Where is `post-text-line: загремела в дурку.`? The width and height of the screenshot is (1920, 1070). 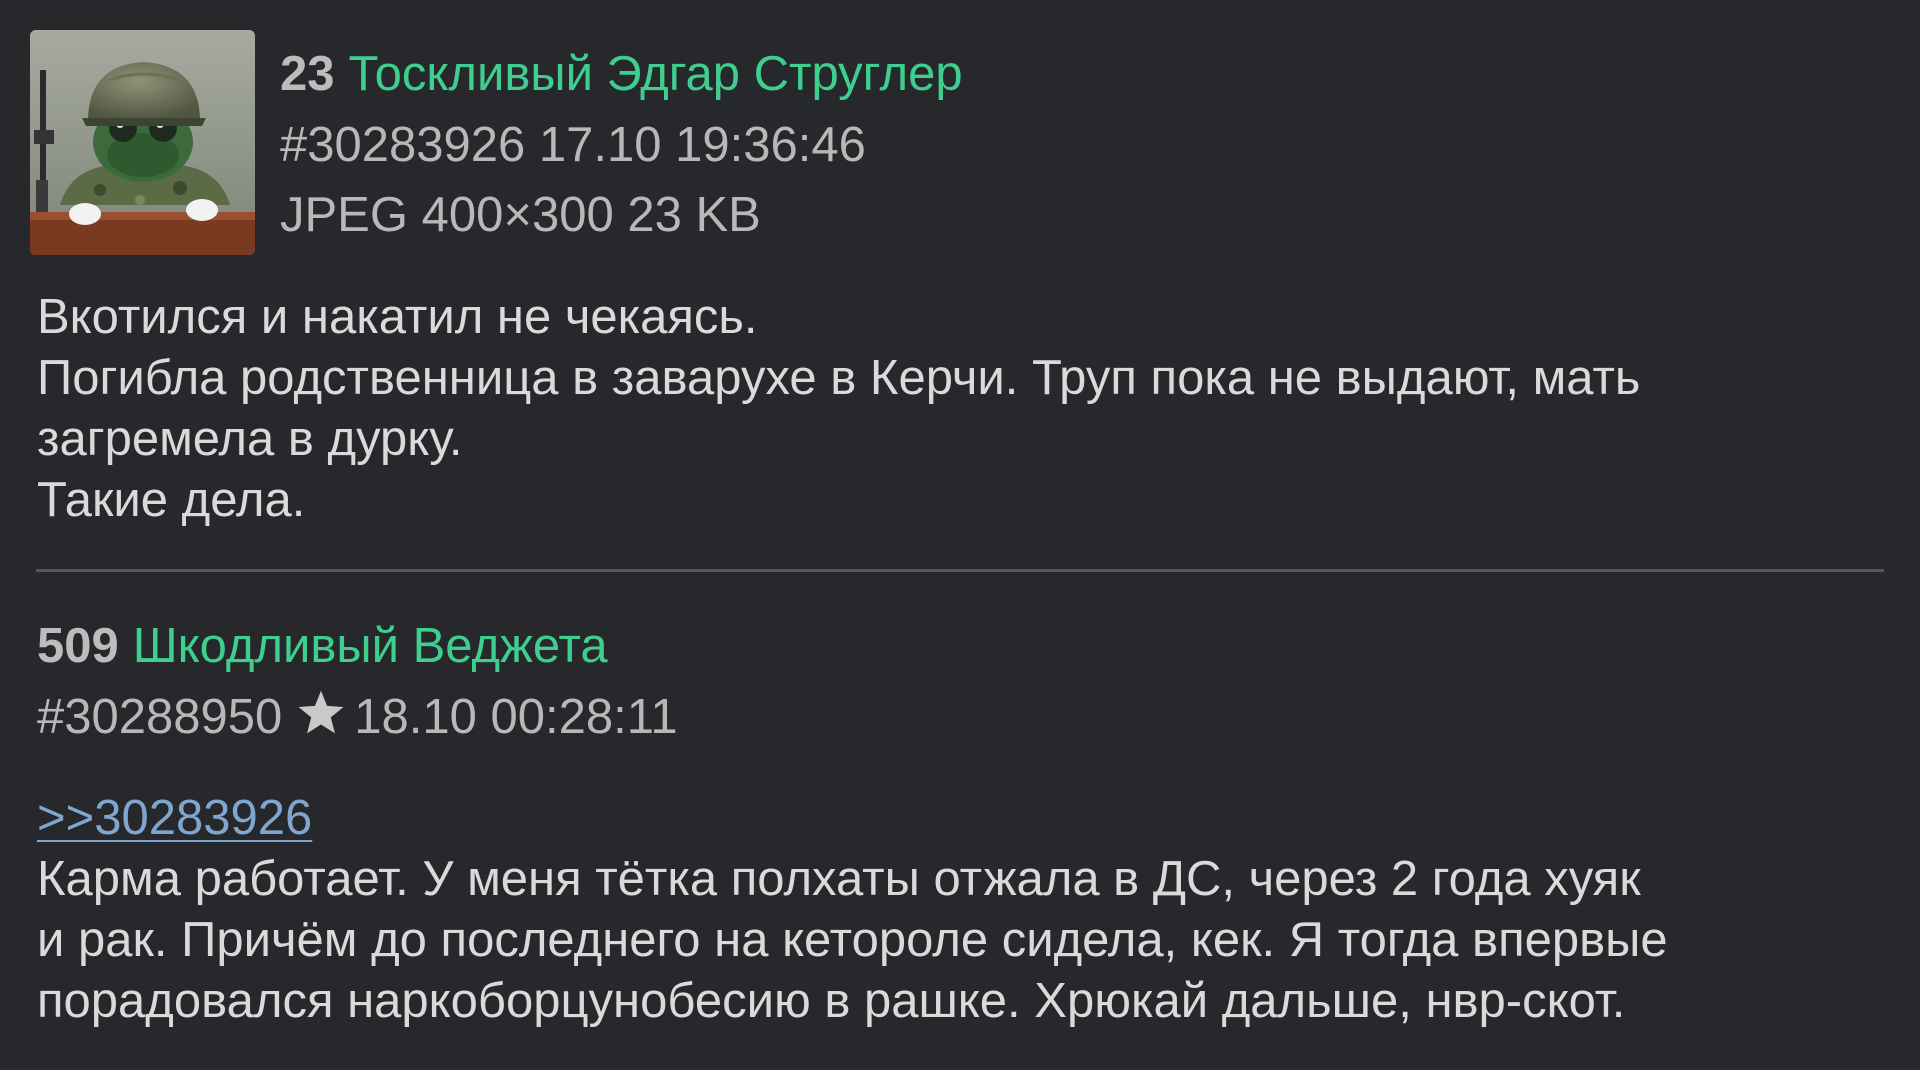 post-text-line: загремела в дурку. is located at coordinates (250, 439).